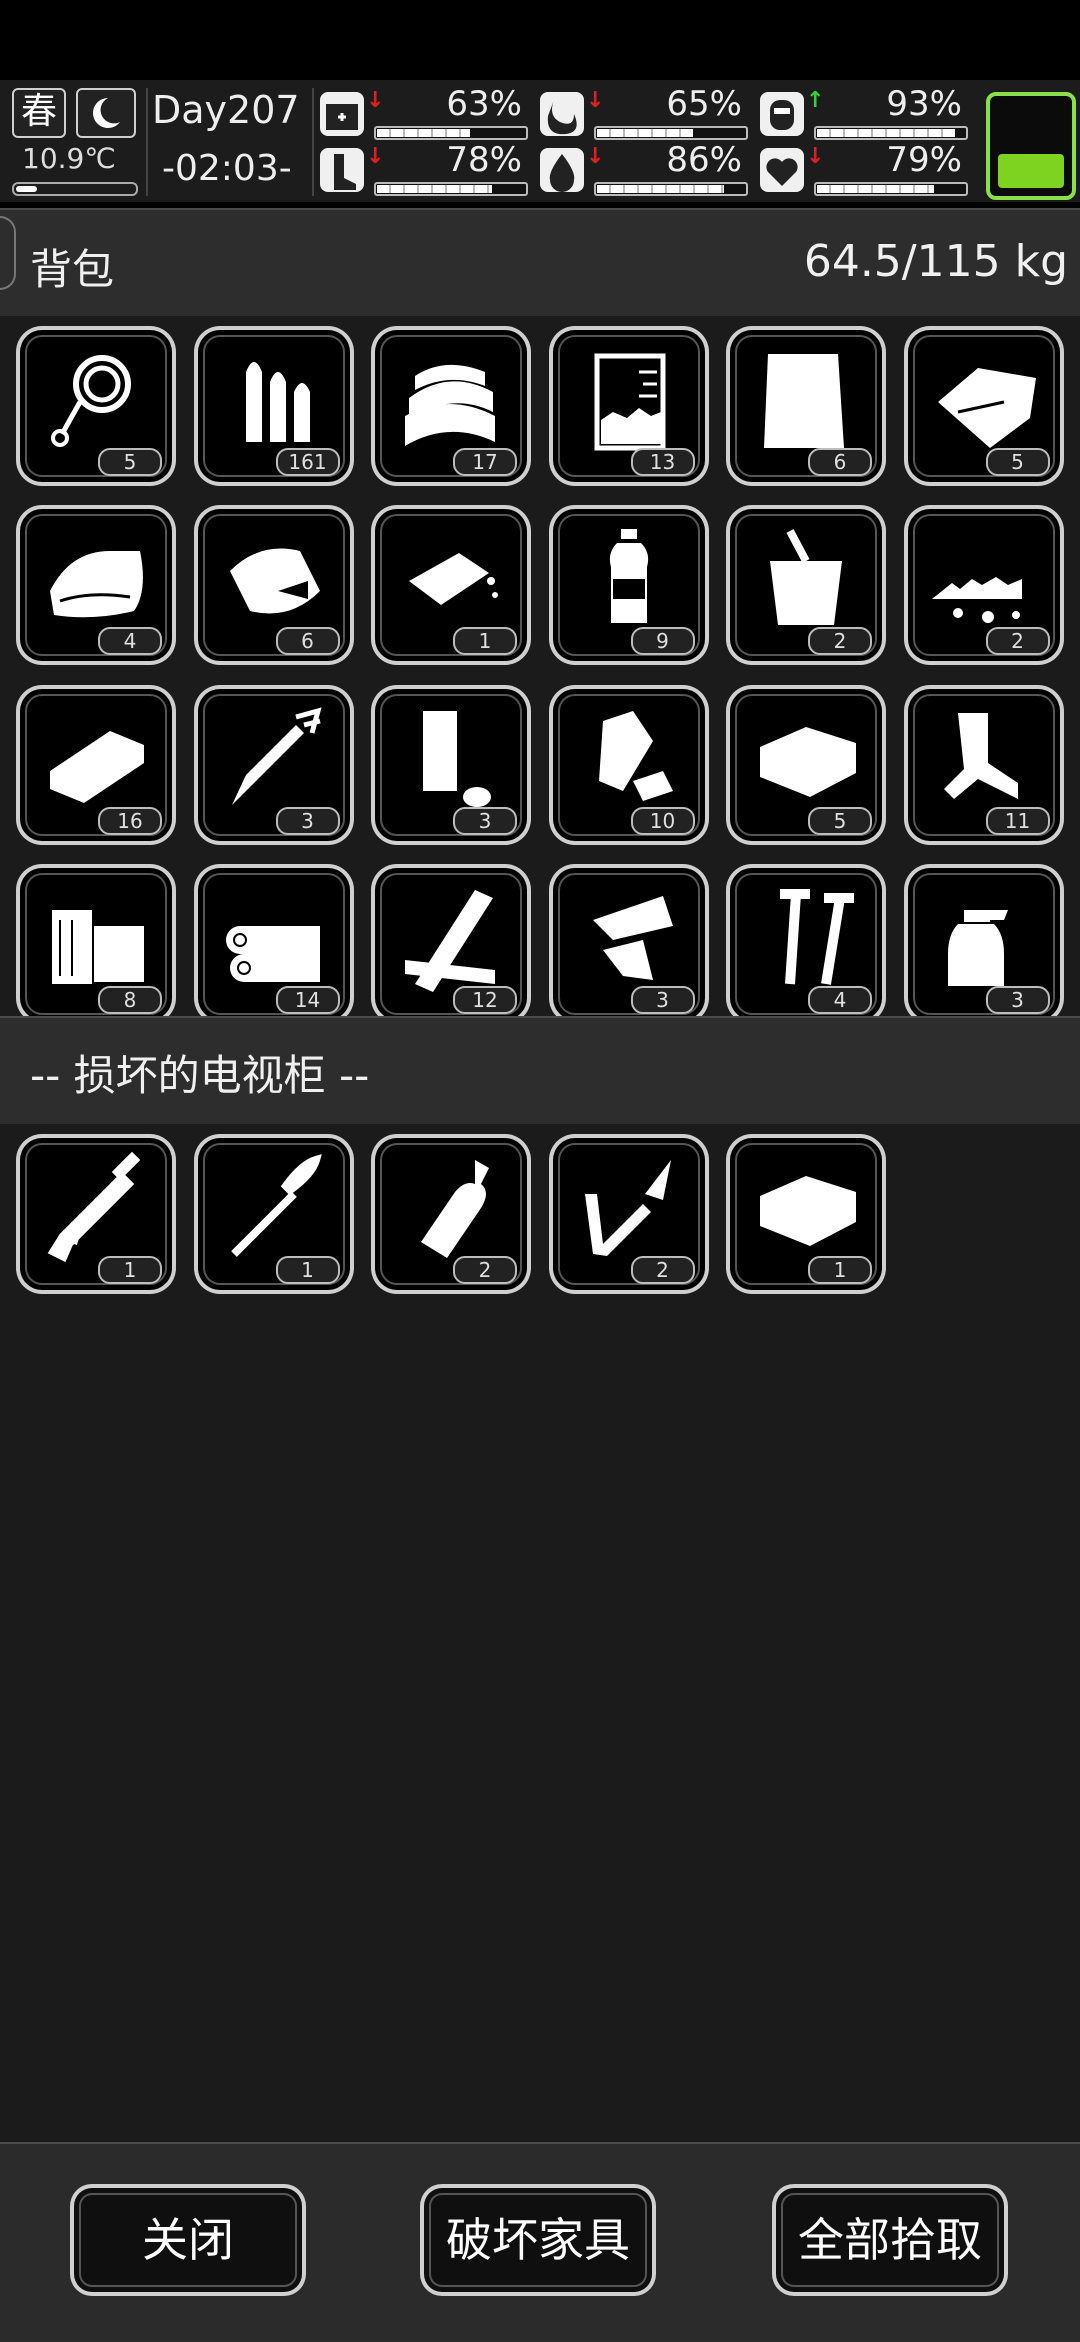  I want to click on inventory-slot: 16, so click(96, 764).